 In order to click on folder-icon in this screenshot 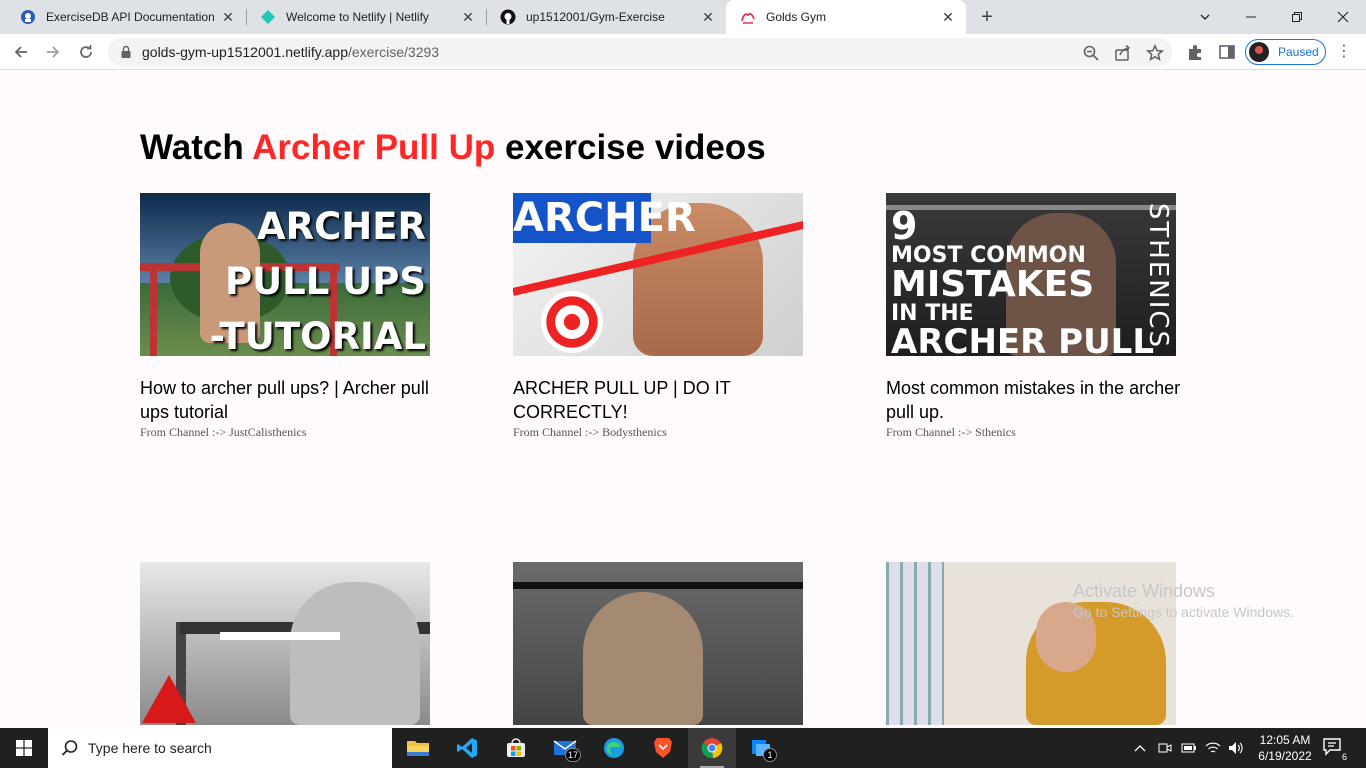, I will do `click(418, 748)`.